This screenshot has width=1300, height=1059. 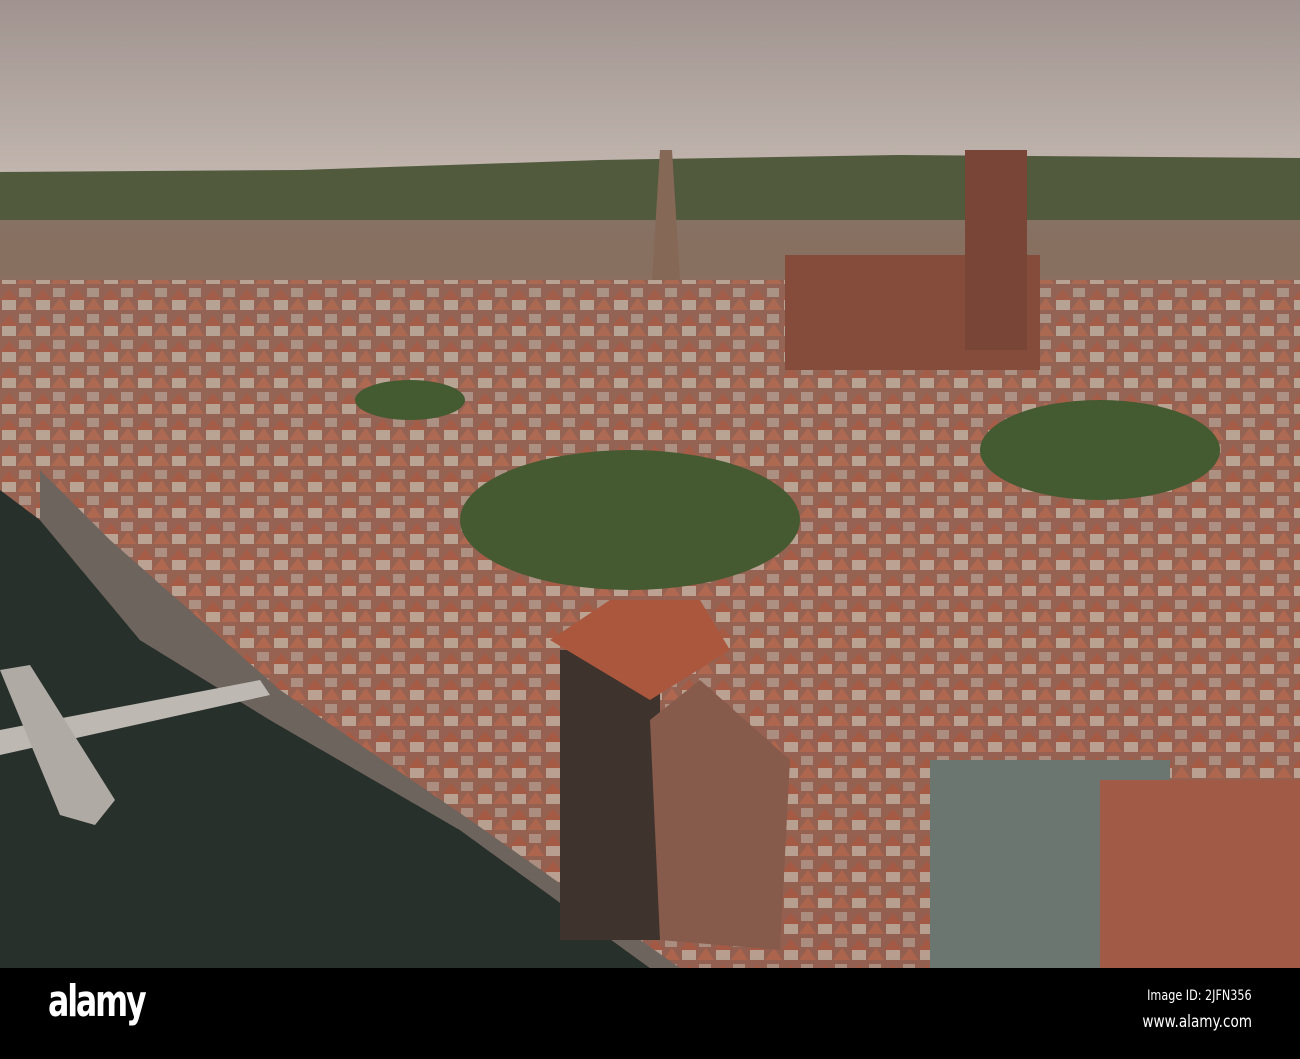 I want to click on watermark-bar: alamy Image ID: 2JFN356 www.alamy.com, so click(x=650, y=1013).